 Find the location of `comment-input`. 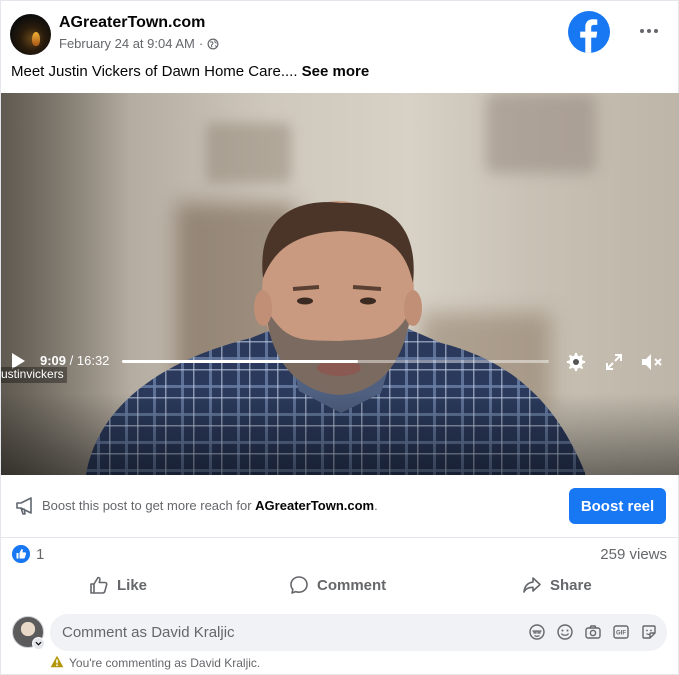

comment-input is located at coordinates (358, 632).